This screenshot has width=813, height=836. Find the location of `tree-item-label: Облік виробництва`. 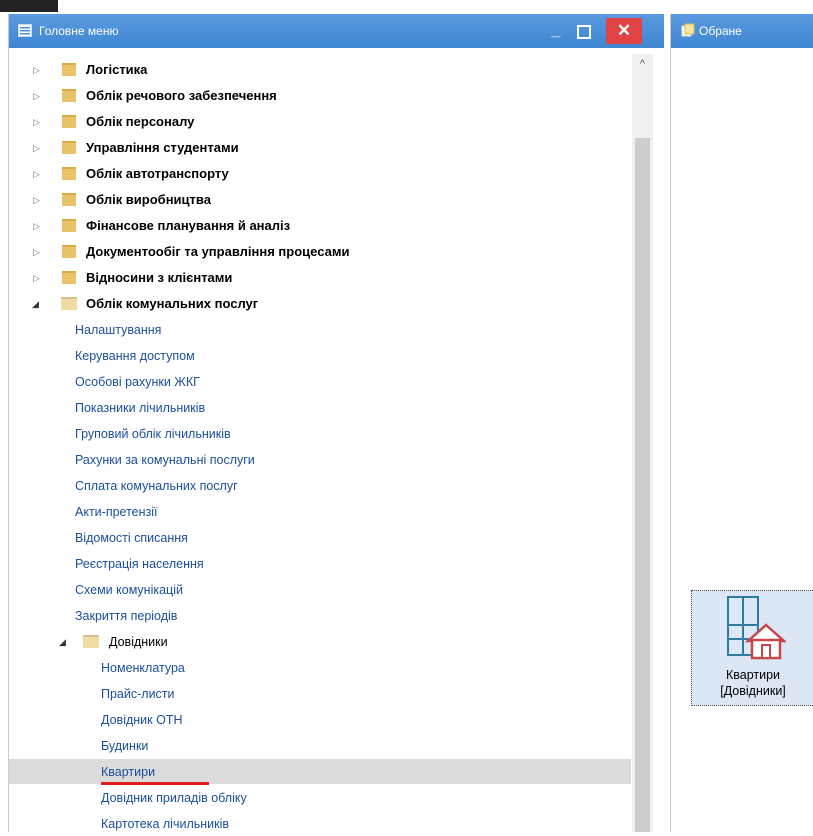

tree-item-label: Облік виробництва is located at coordinates (148, 199).